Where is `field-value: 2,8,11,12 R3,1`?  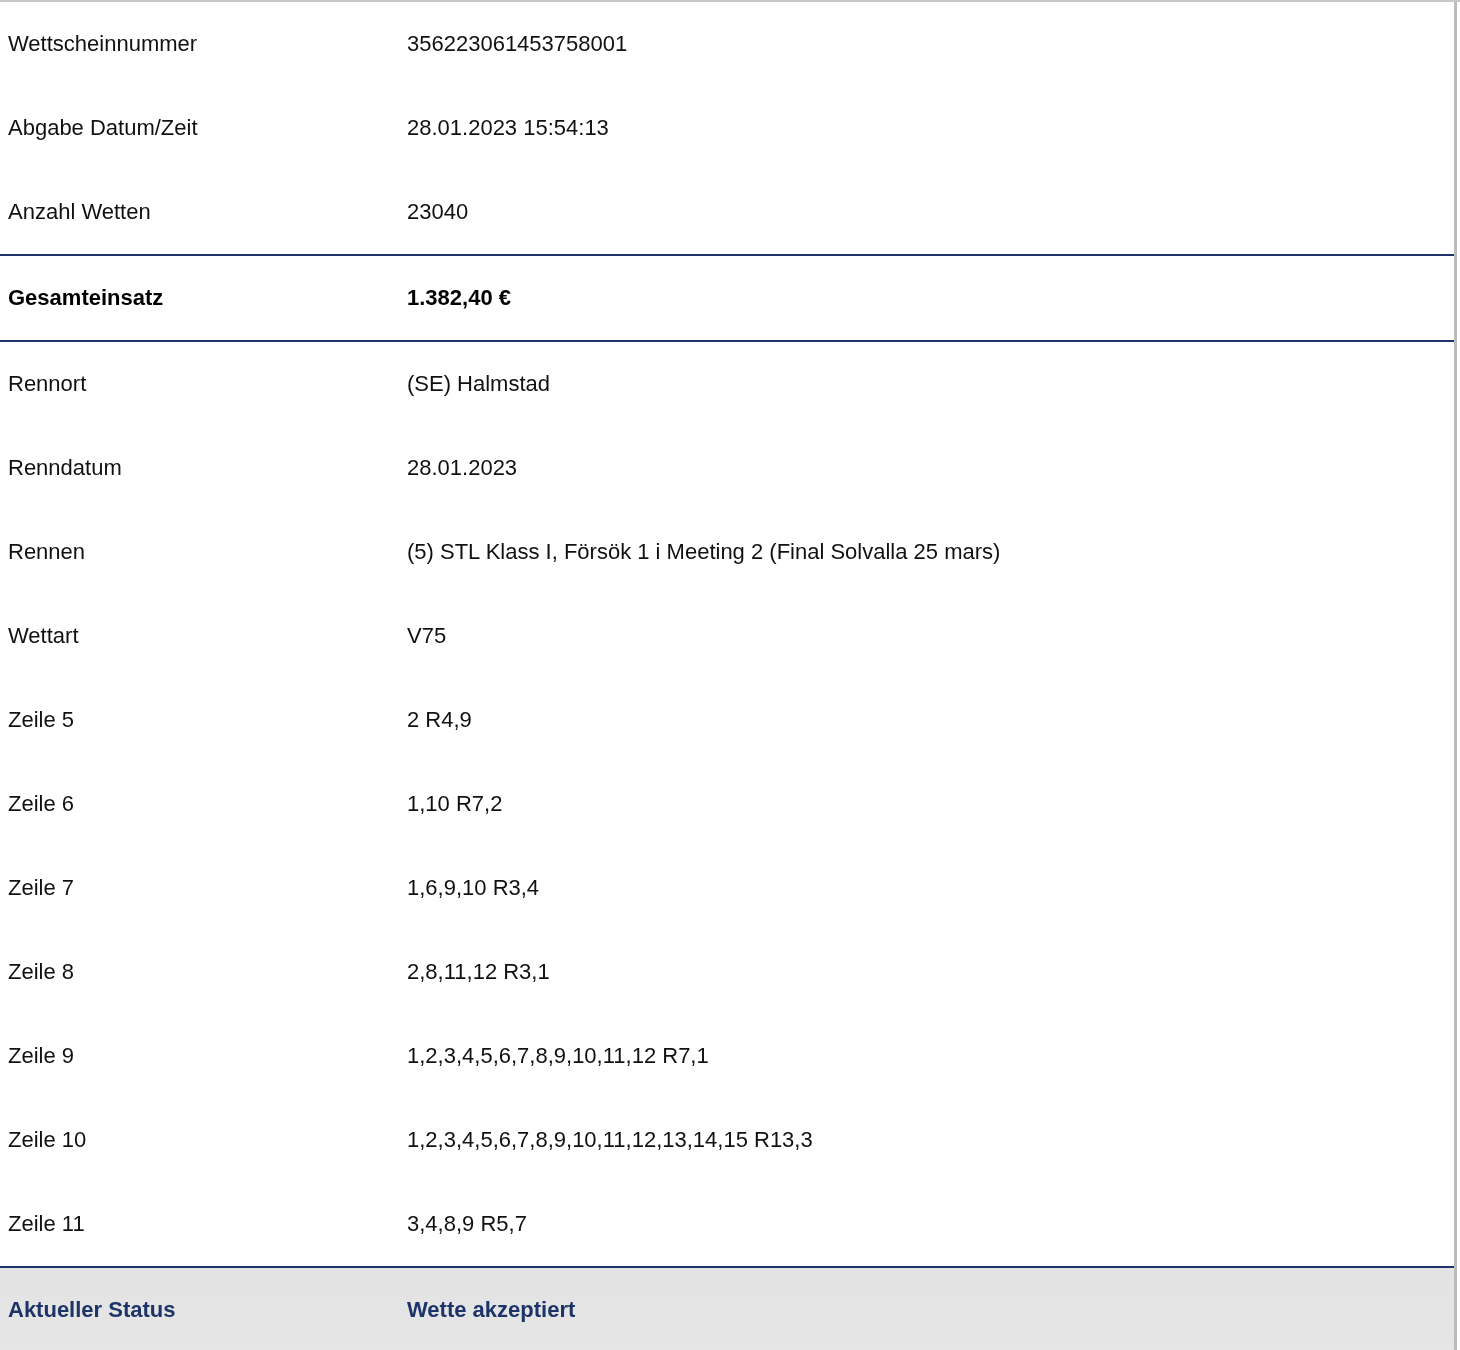
field-value: 2,8,11,12 R3,1 is located at coordinates (478, 972).